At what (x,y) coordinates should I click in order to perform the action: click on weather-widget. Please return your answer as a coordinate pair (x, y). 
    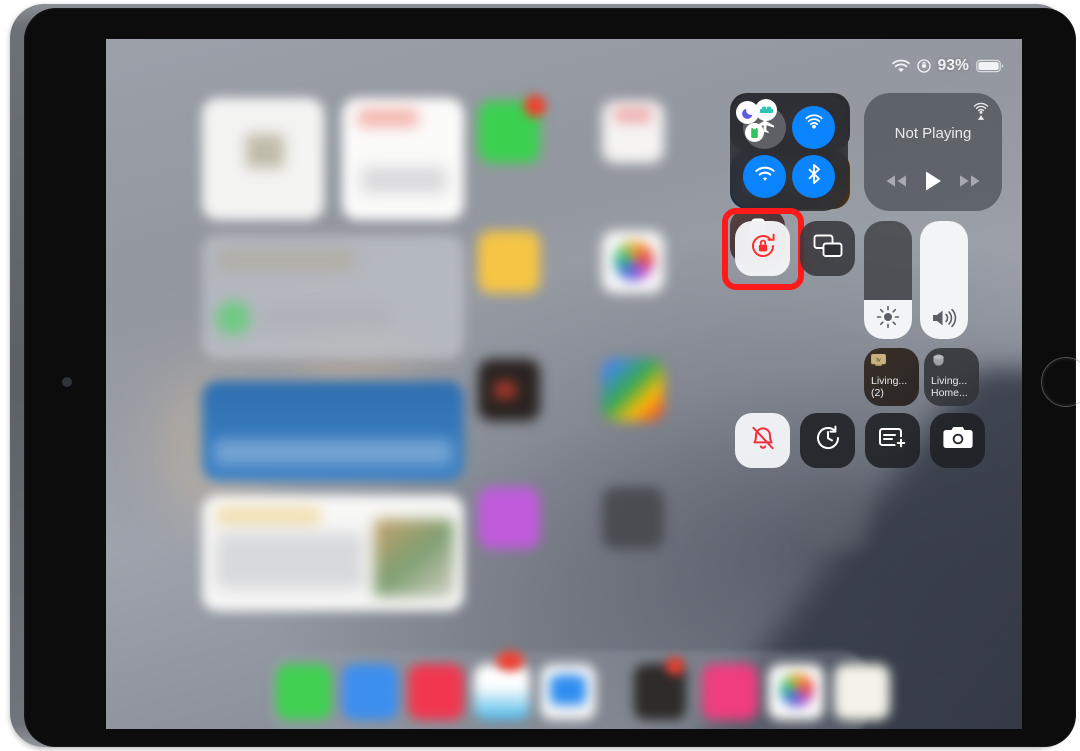
    Looking at the image, I should click on (333, 431).